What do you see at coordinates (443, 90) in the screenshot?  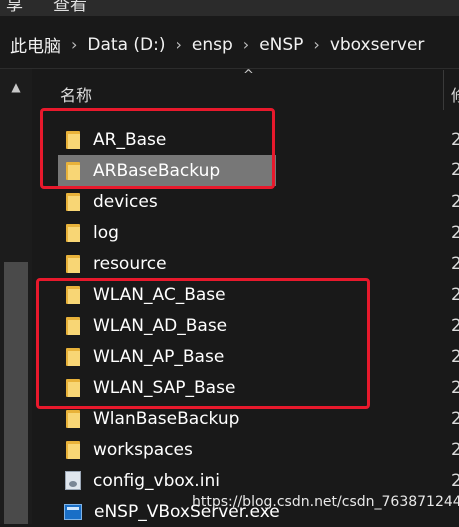 I see `column-divider` at bounding box center [443, 90].